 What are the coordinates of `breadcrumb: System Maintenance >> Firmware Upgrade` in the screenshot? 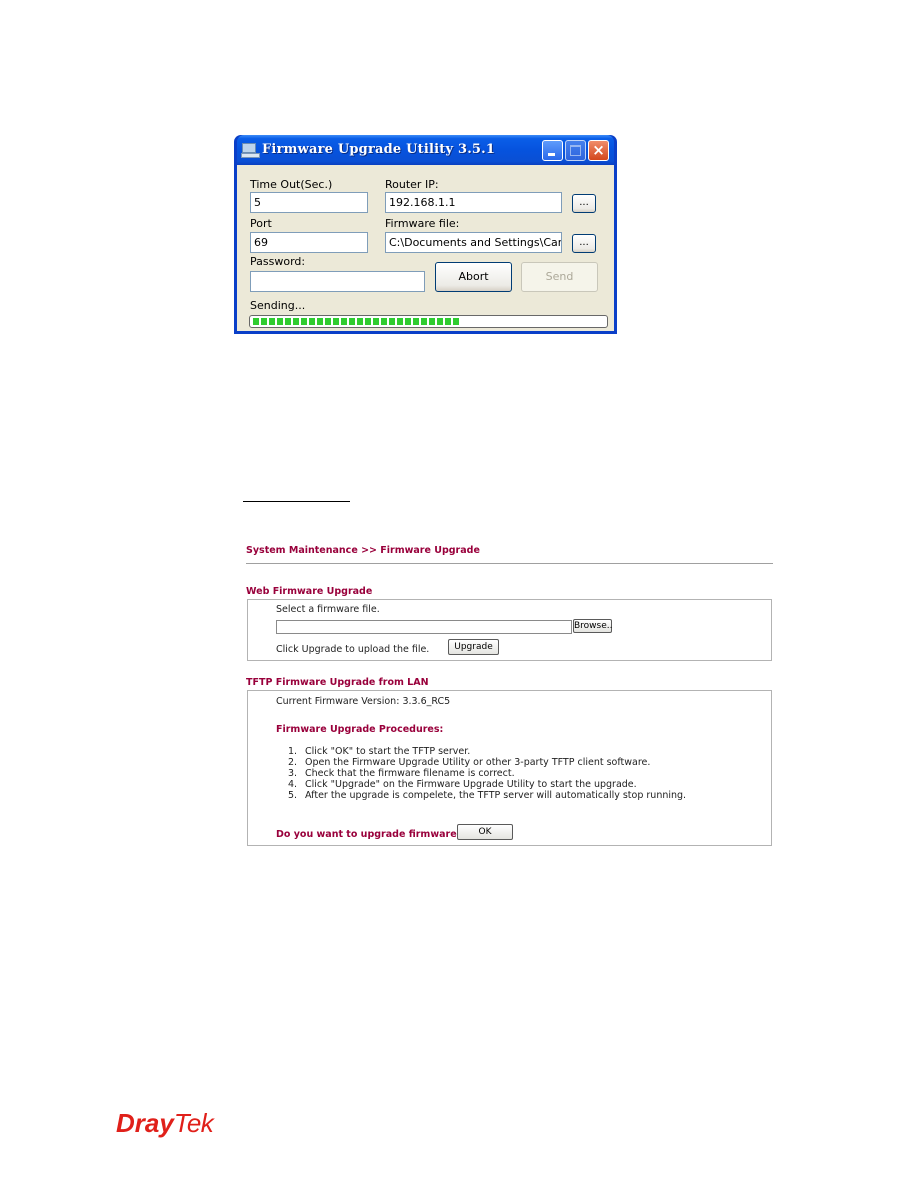 It's located at (363, 550).